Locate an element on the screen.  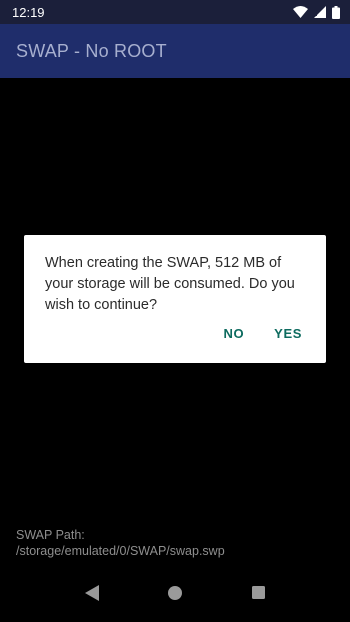
navigation-bar is located at coordinates (175, 595).